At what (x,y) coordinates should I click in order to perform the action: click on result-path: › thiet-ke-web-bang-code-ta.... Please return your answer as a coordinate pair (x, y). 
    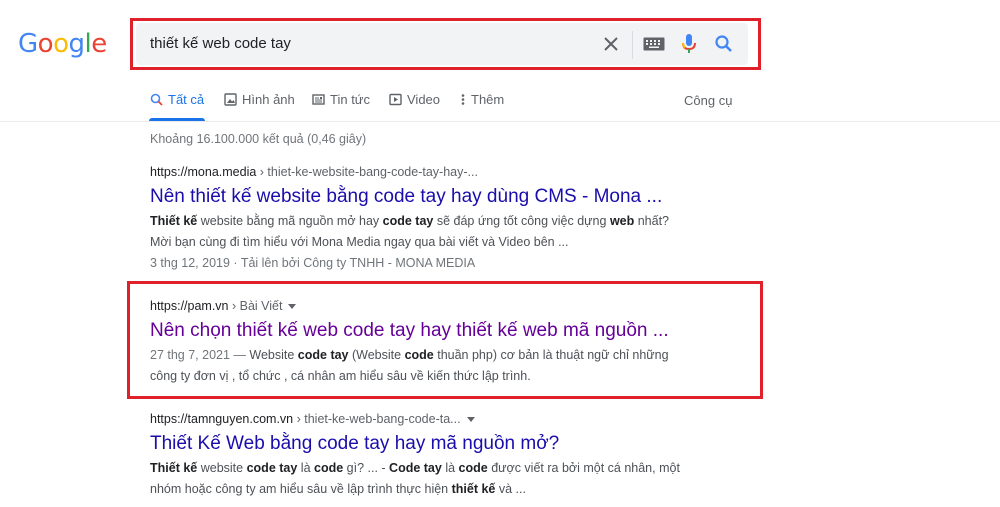
    Looking at the image, I should click on (377, 419).